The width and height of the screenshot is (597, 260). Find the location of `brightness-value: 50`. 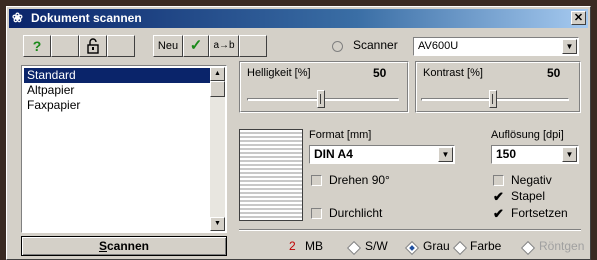

brightness-value: 50 is located at coordinates (380, 73).